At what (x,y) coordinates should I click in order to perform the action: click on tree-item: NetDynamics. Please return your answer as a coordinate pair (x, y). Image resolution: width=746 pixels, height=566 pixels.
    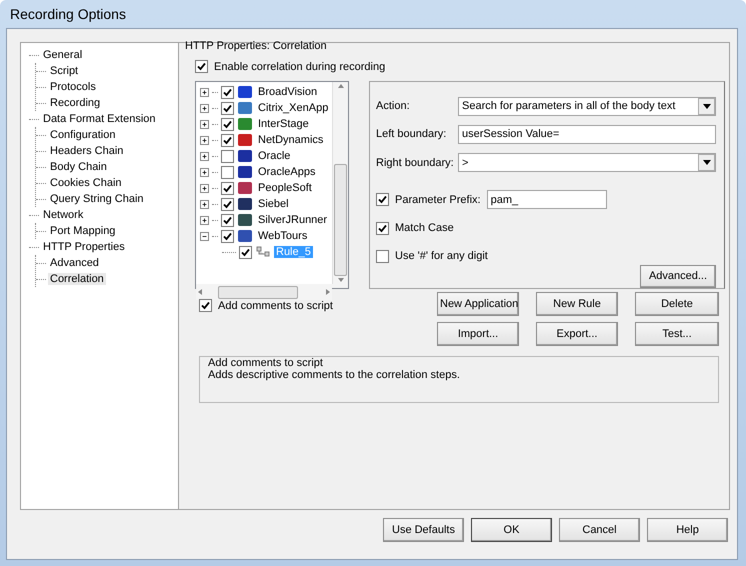
    Looking at the image, I should click on (291, 140).